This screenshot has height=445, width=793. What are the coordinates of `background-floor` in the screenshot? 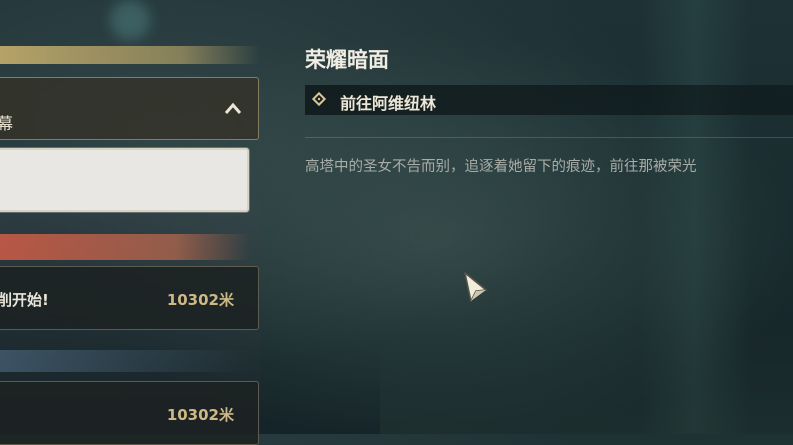 It's located at (586, 382).